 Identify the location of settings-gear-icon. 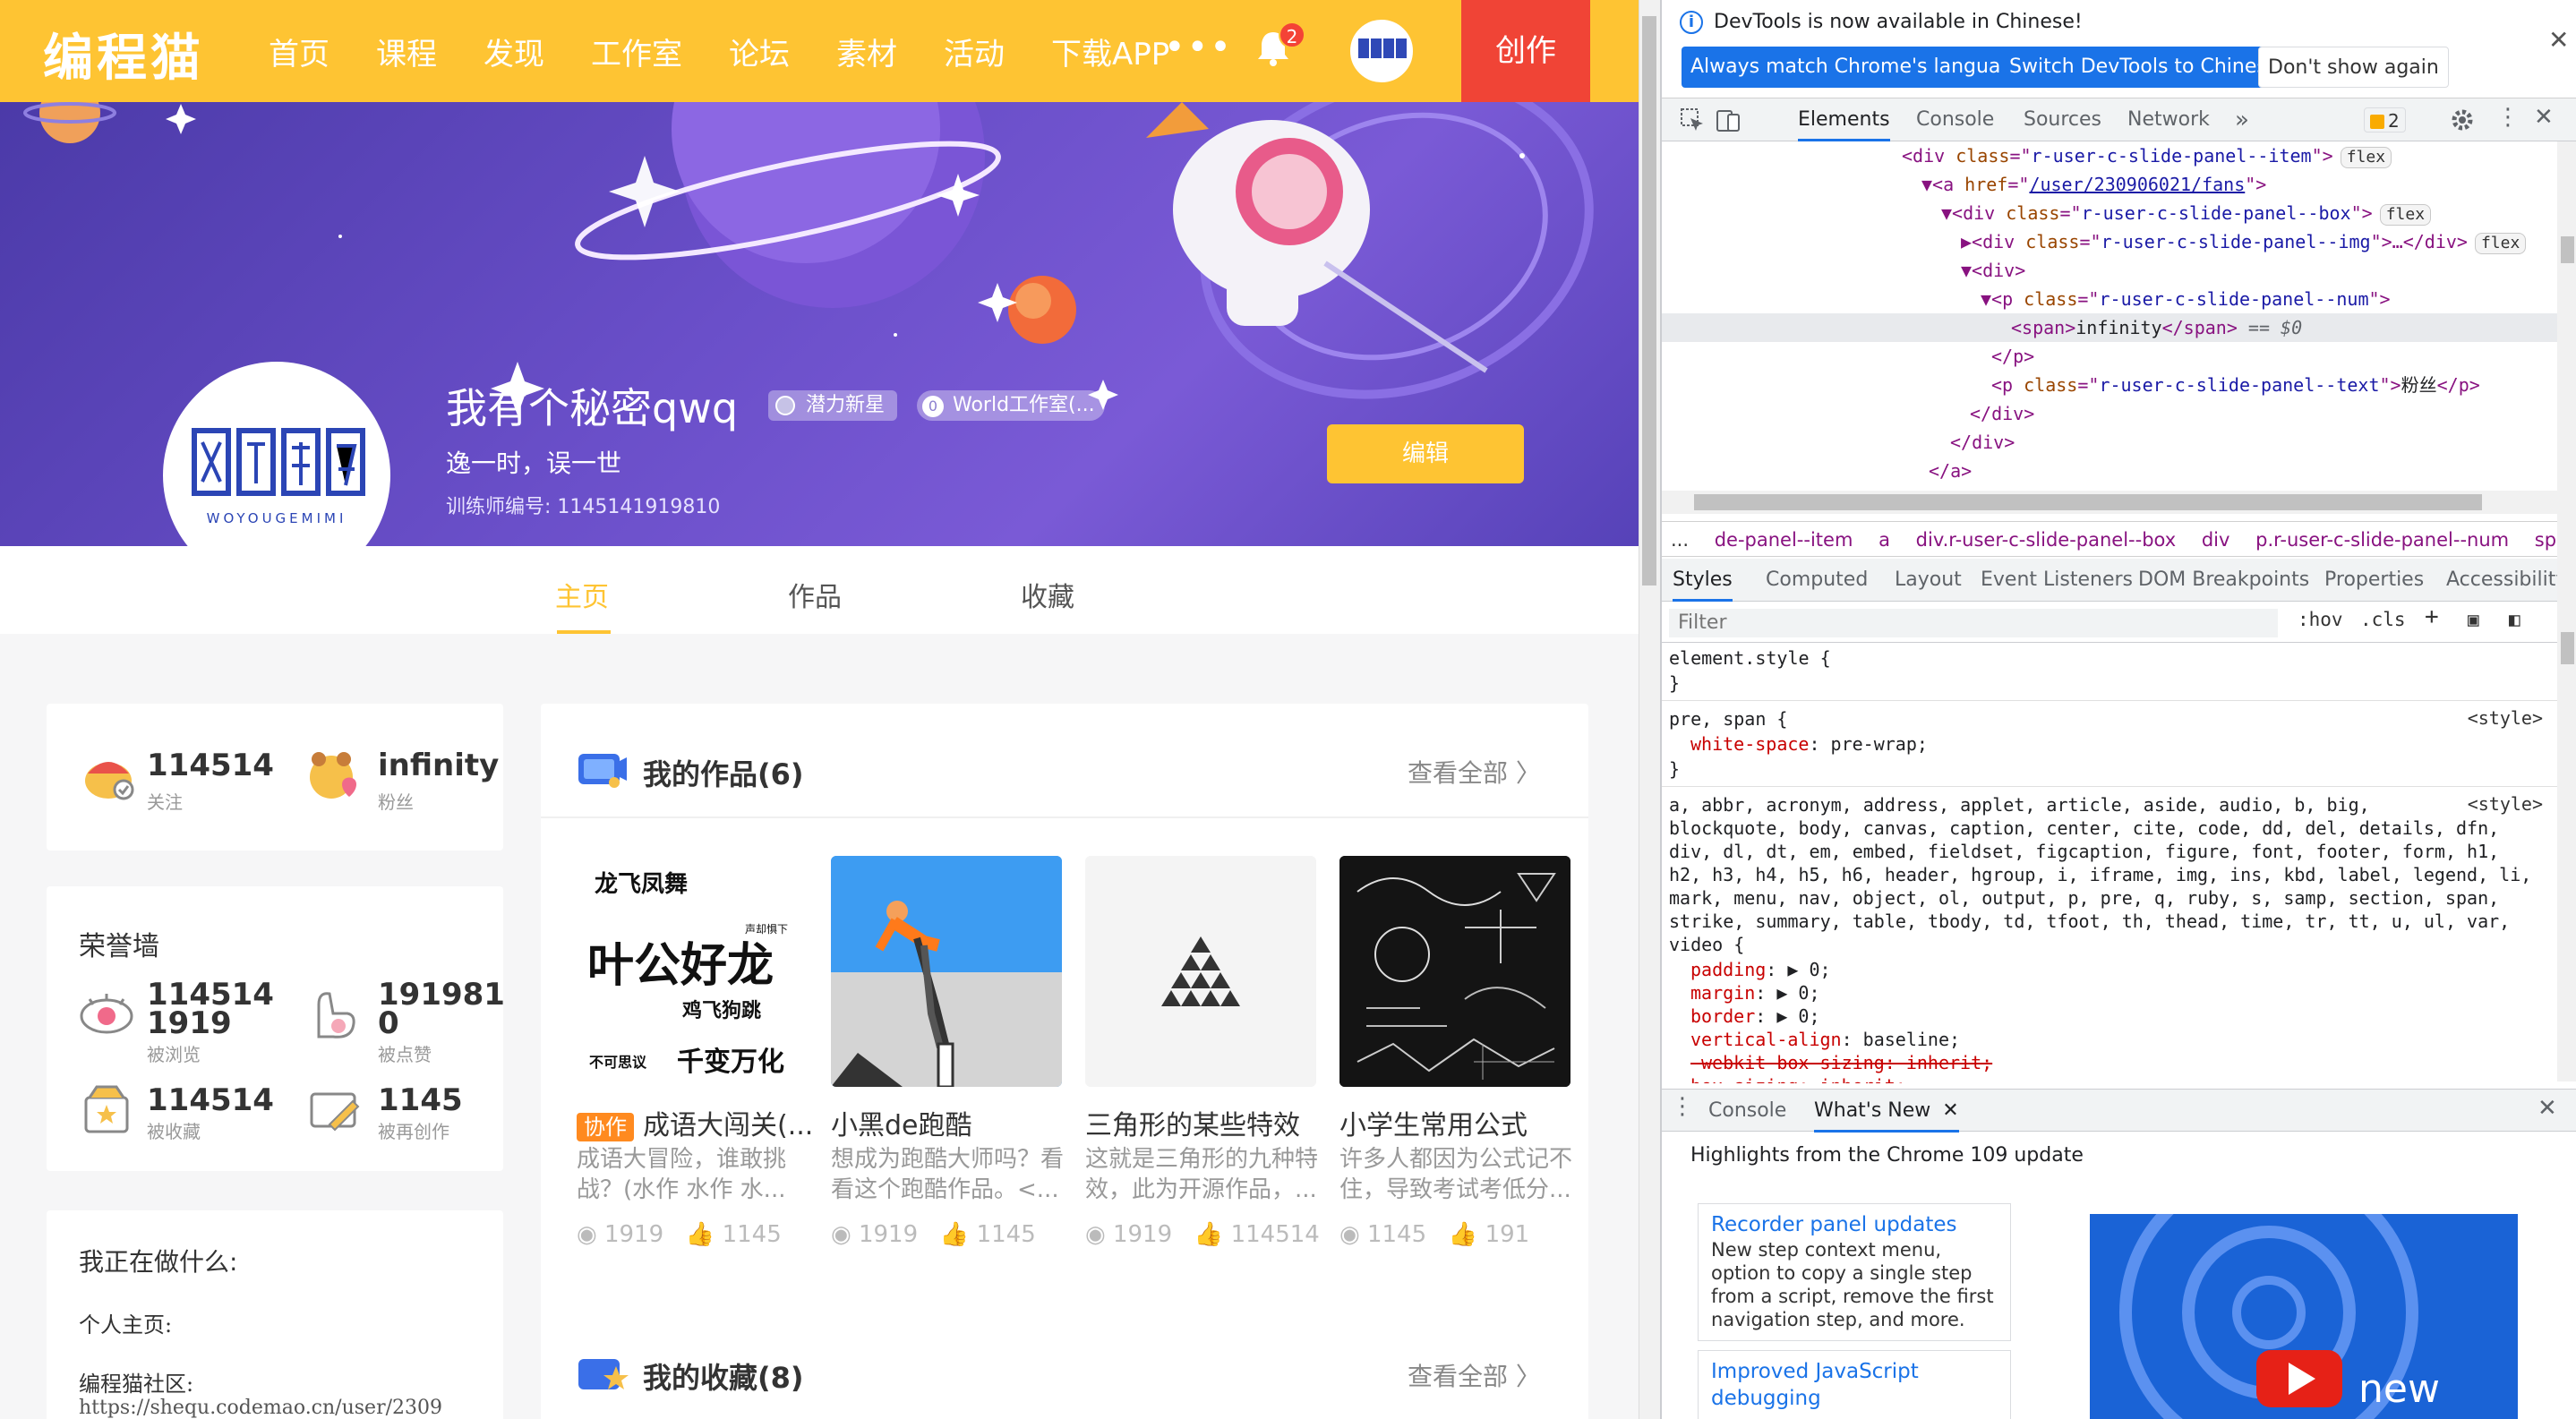
(2462, 120).